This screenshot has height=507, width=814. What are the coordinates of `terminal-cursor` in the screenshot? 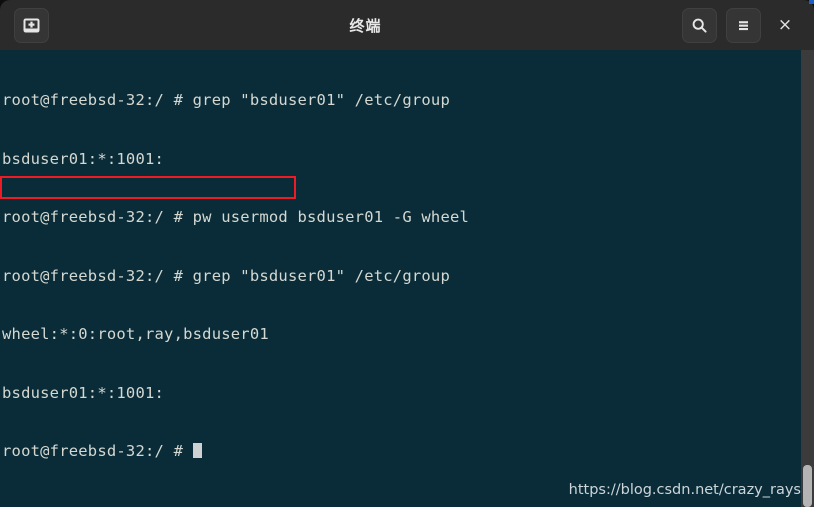 It's located at (197, 450).